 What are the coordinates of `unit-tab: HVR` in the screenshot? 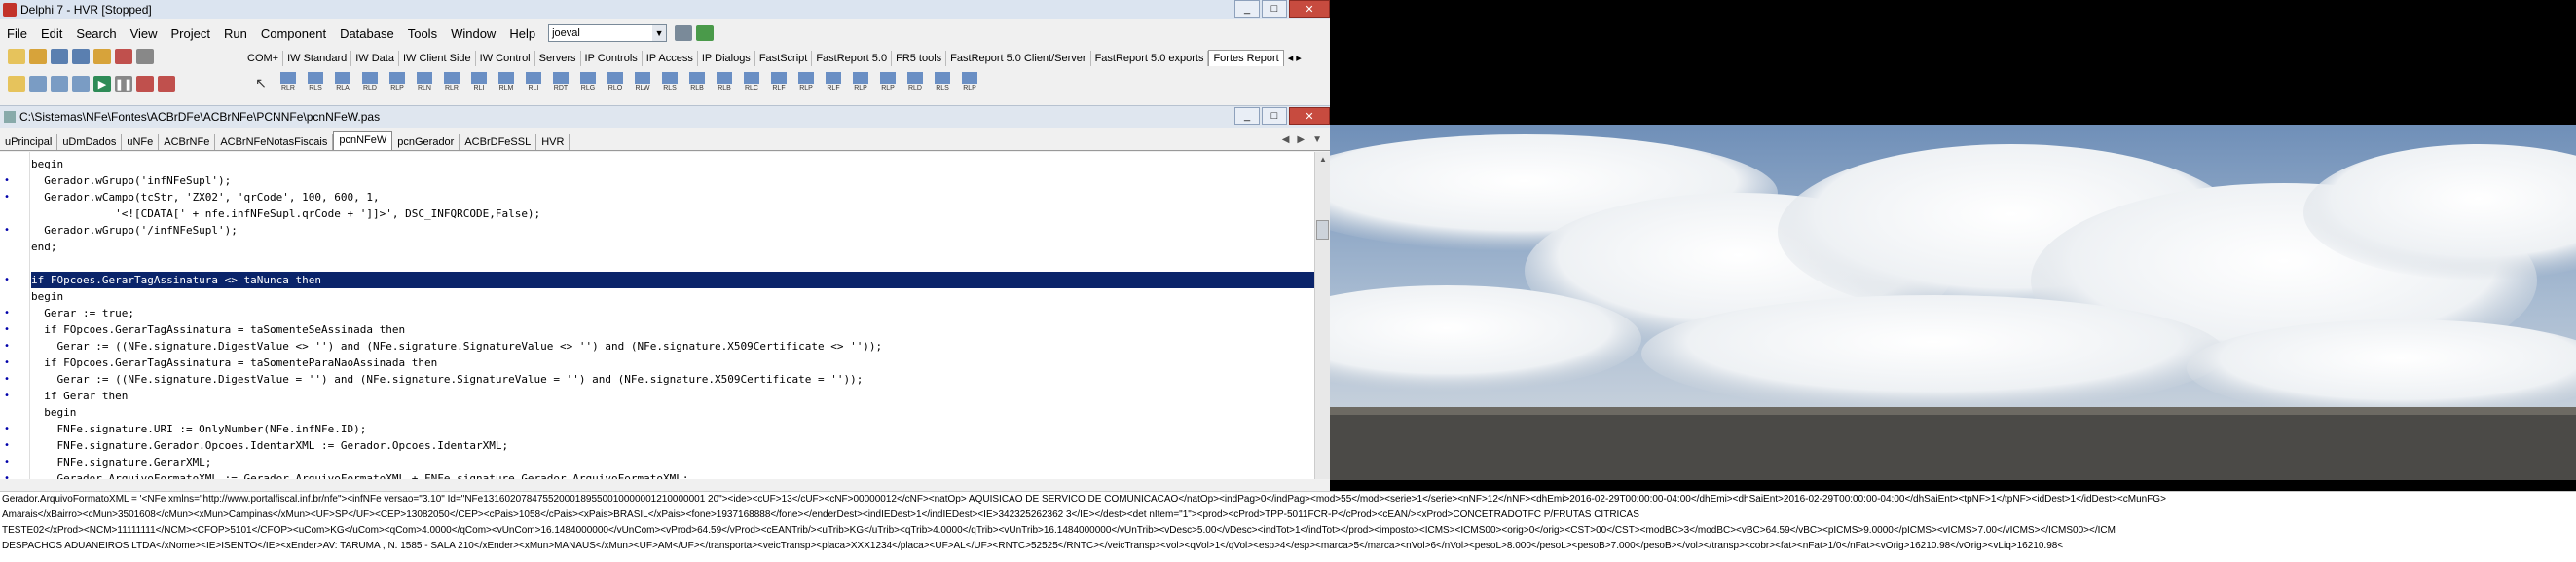 It's located at (553, 142).